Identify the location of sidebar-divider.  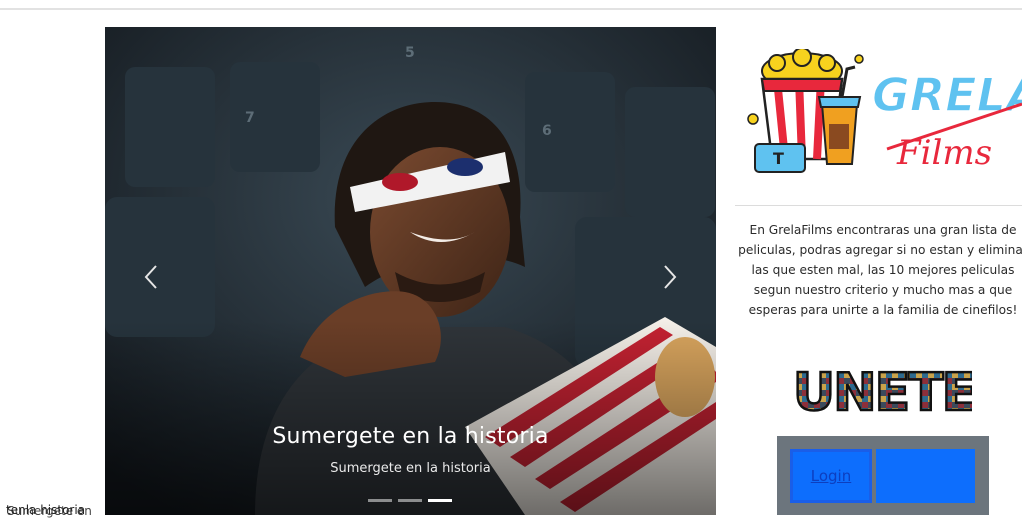
(878, 205).